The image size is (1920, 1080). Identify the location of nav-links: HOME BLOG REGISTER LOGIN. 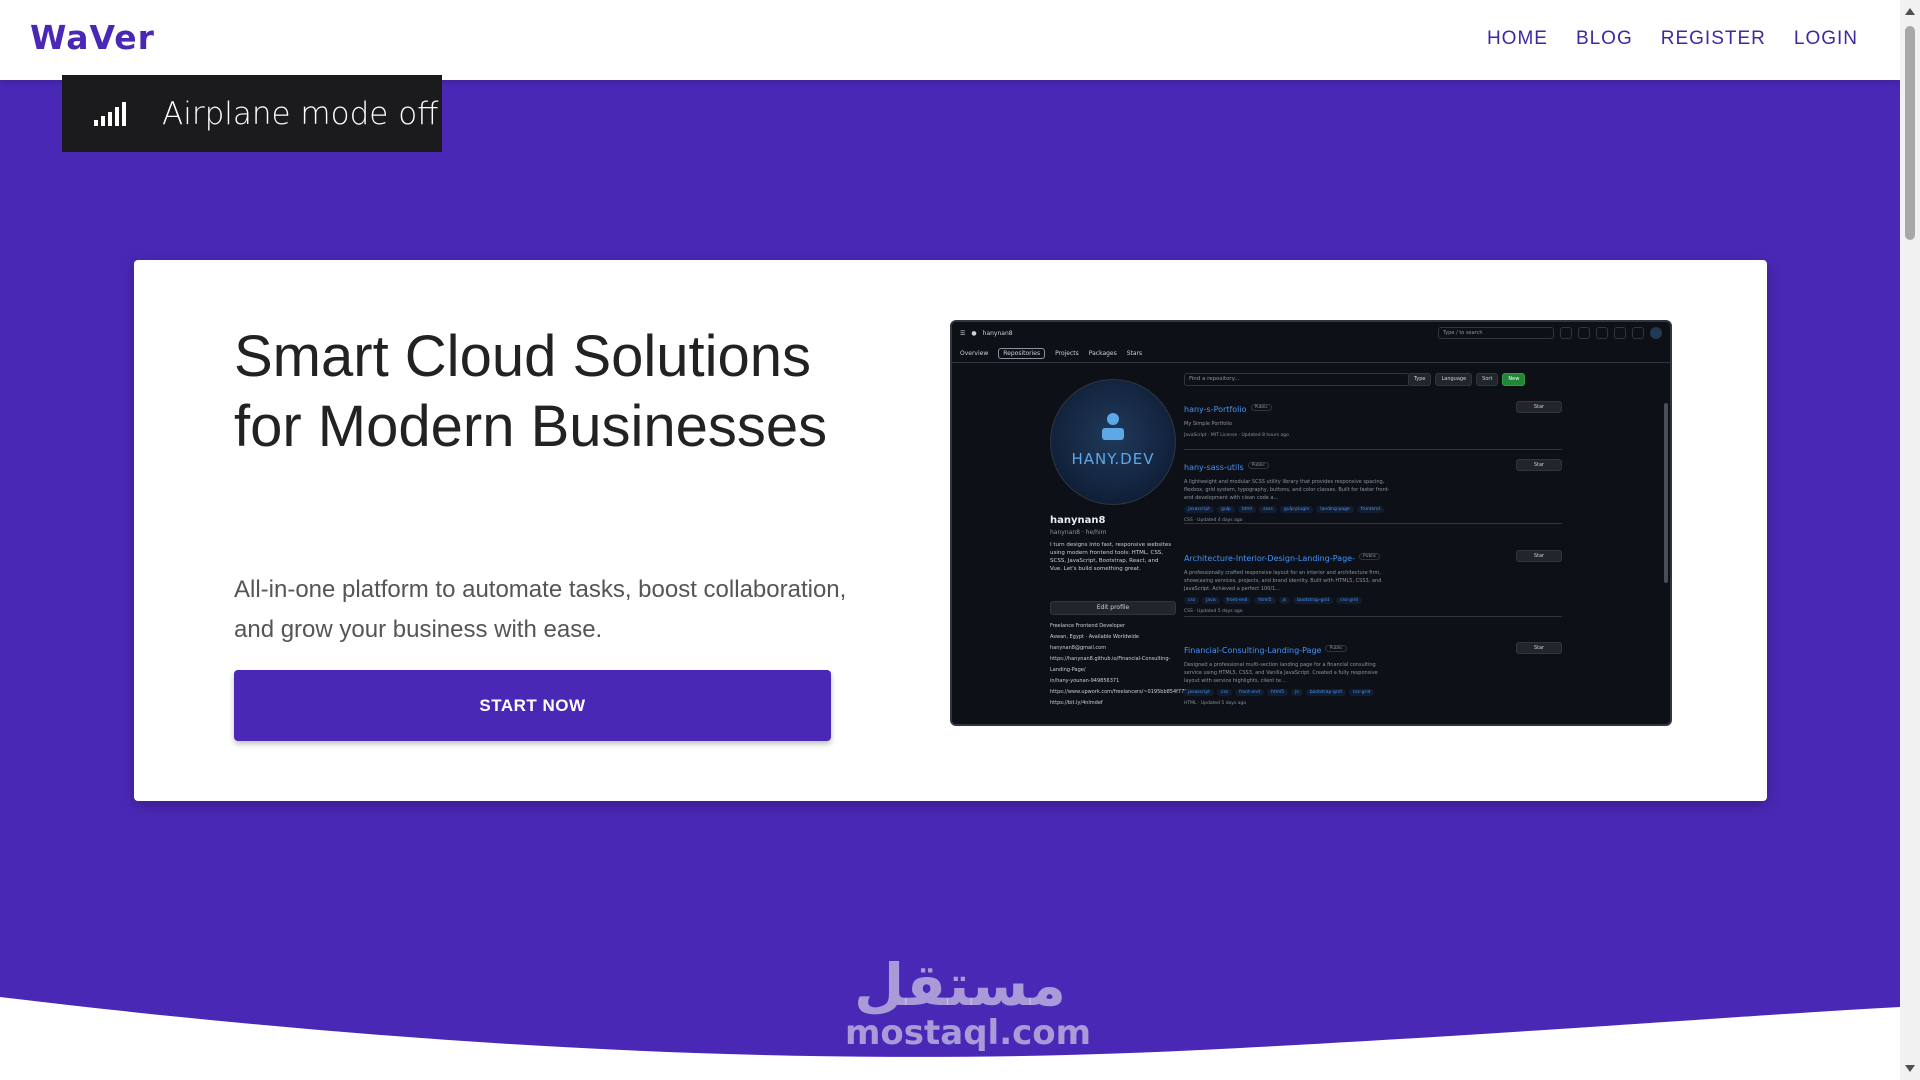
(1672, 39).